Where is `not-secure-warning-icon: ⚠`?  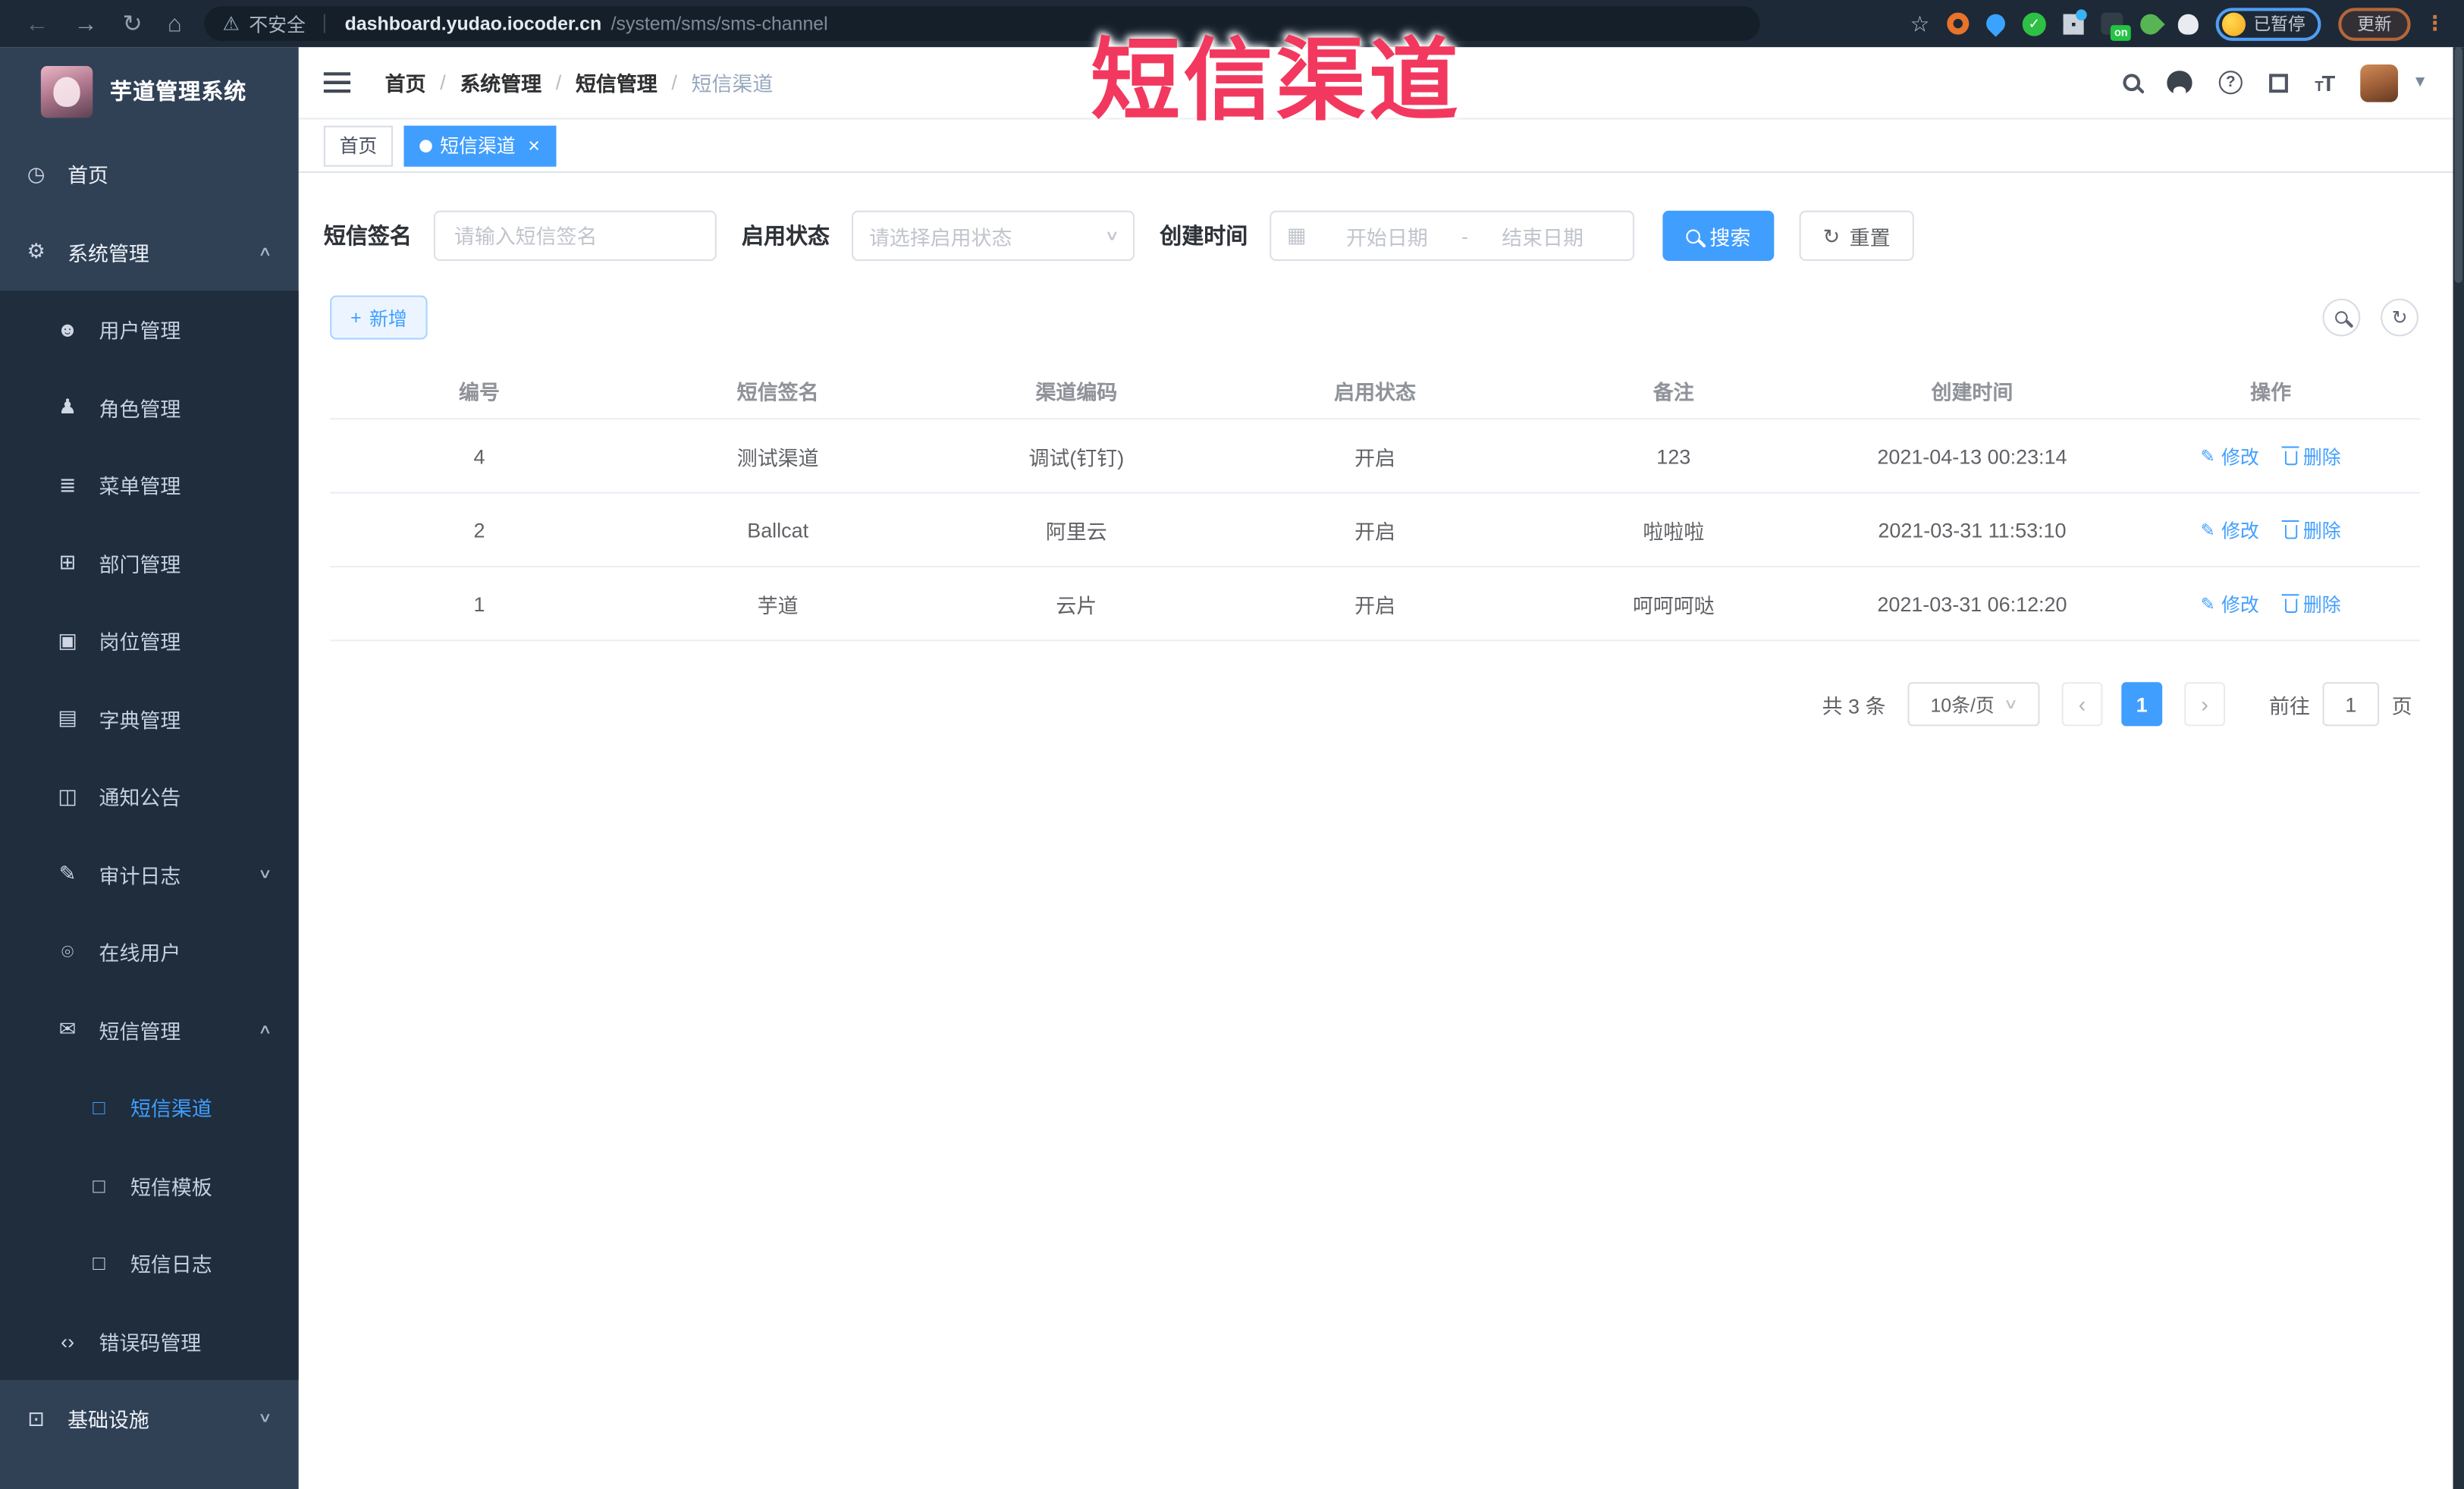
not-secure-warning-icon: ⚠ is located at coordinates (231, 24).